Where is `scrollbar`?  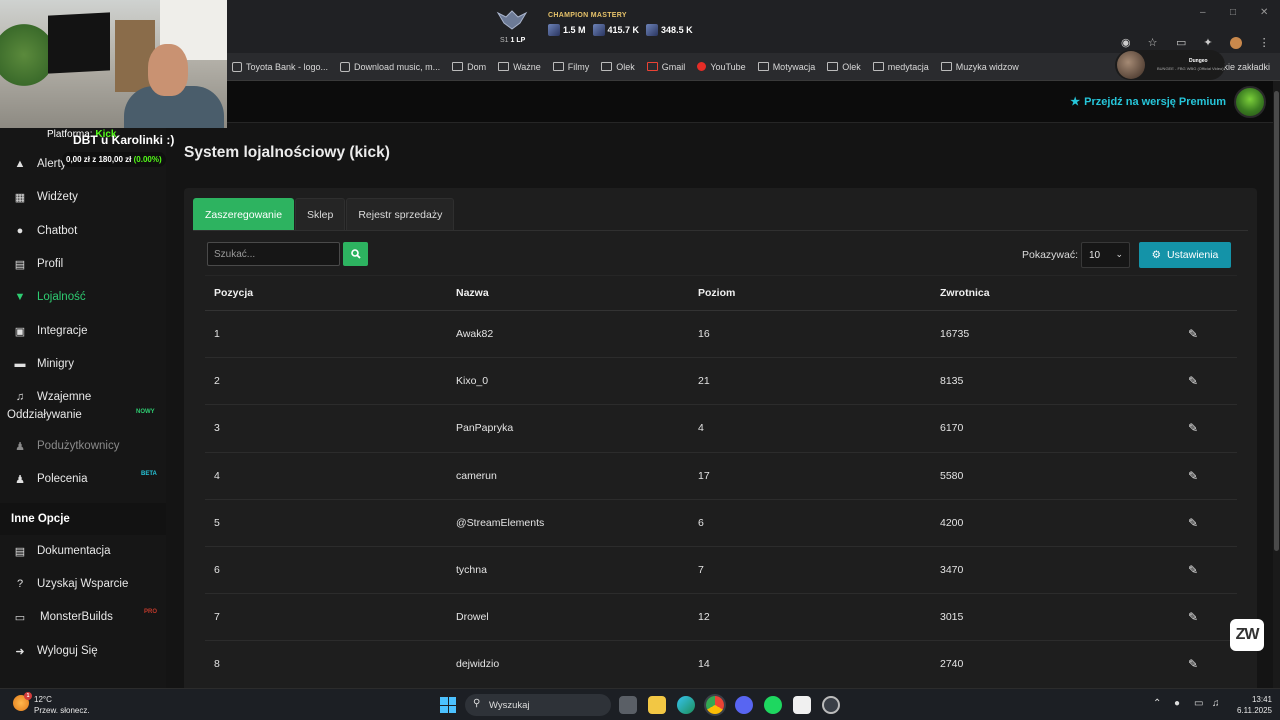 scrollbar is located at coordinates (1276, 384).